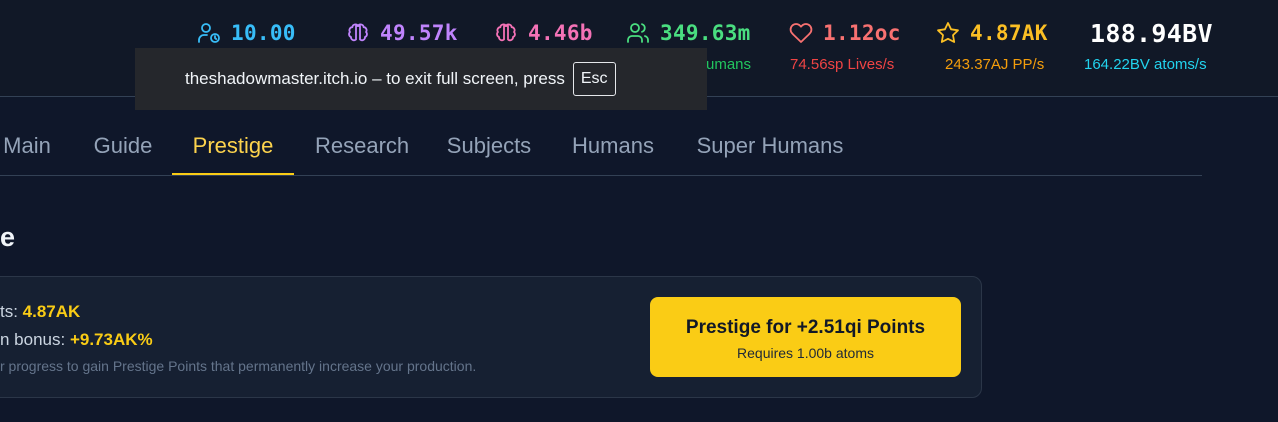 This screenshot has height=422, width=1278. I want to click on stat-time: 10.00, so click(246, 33).